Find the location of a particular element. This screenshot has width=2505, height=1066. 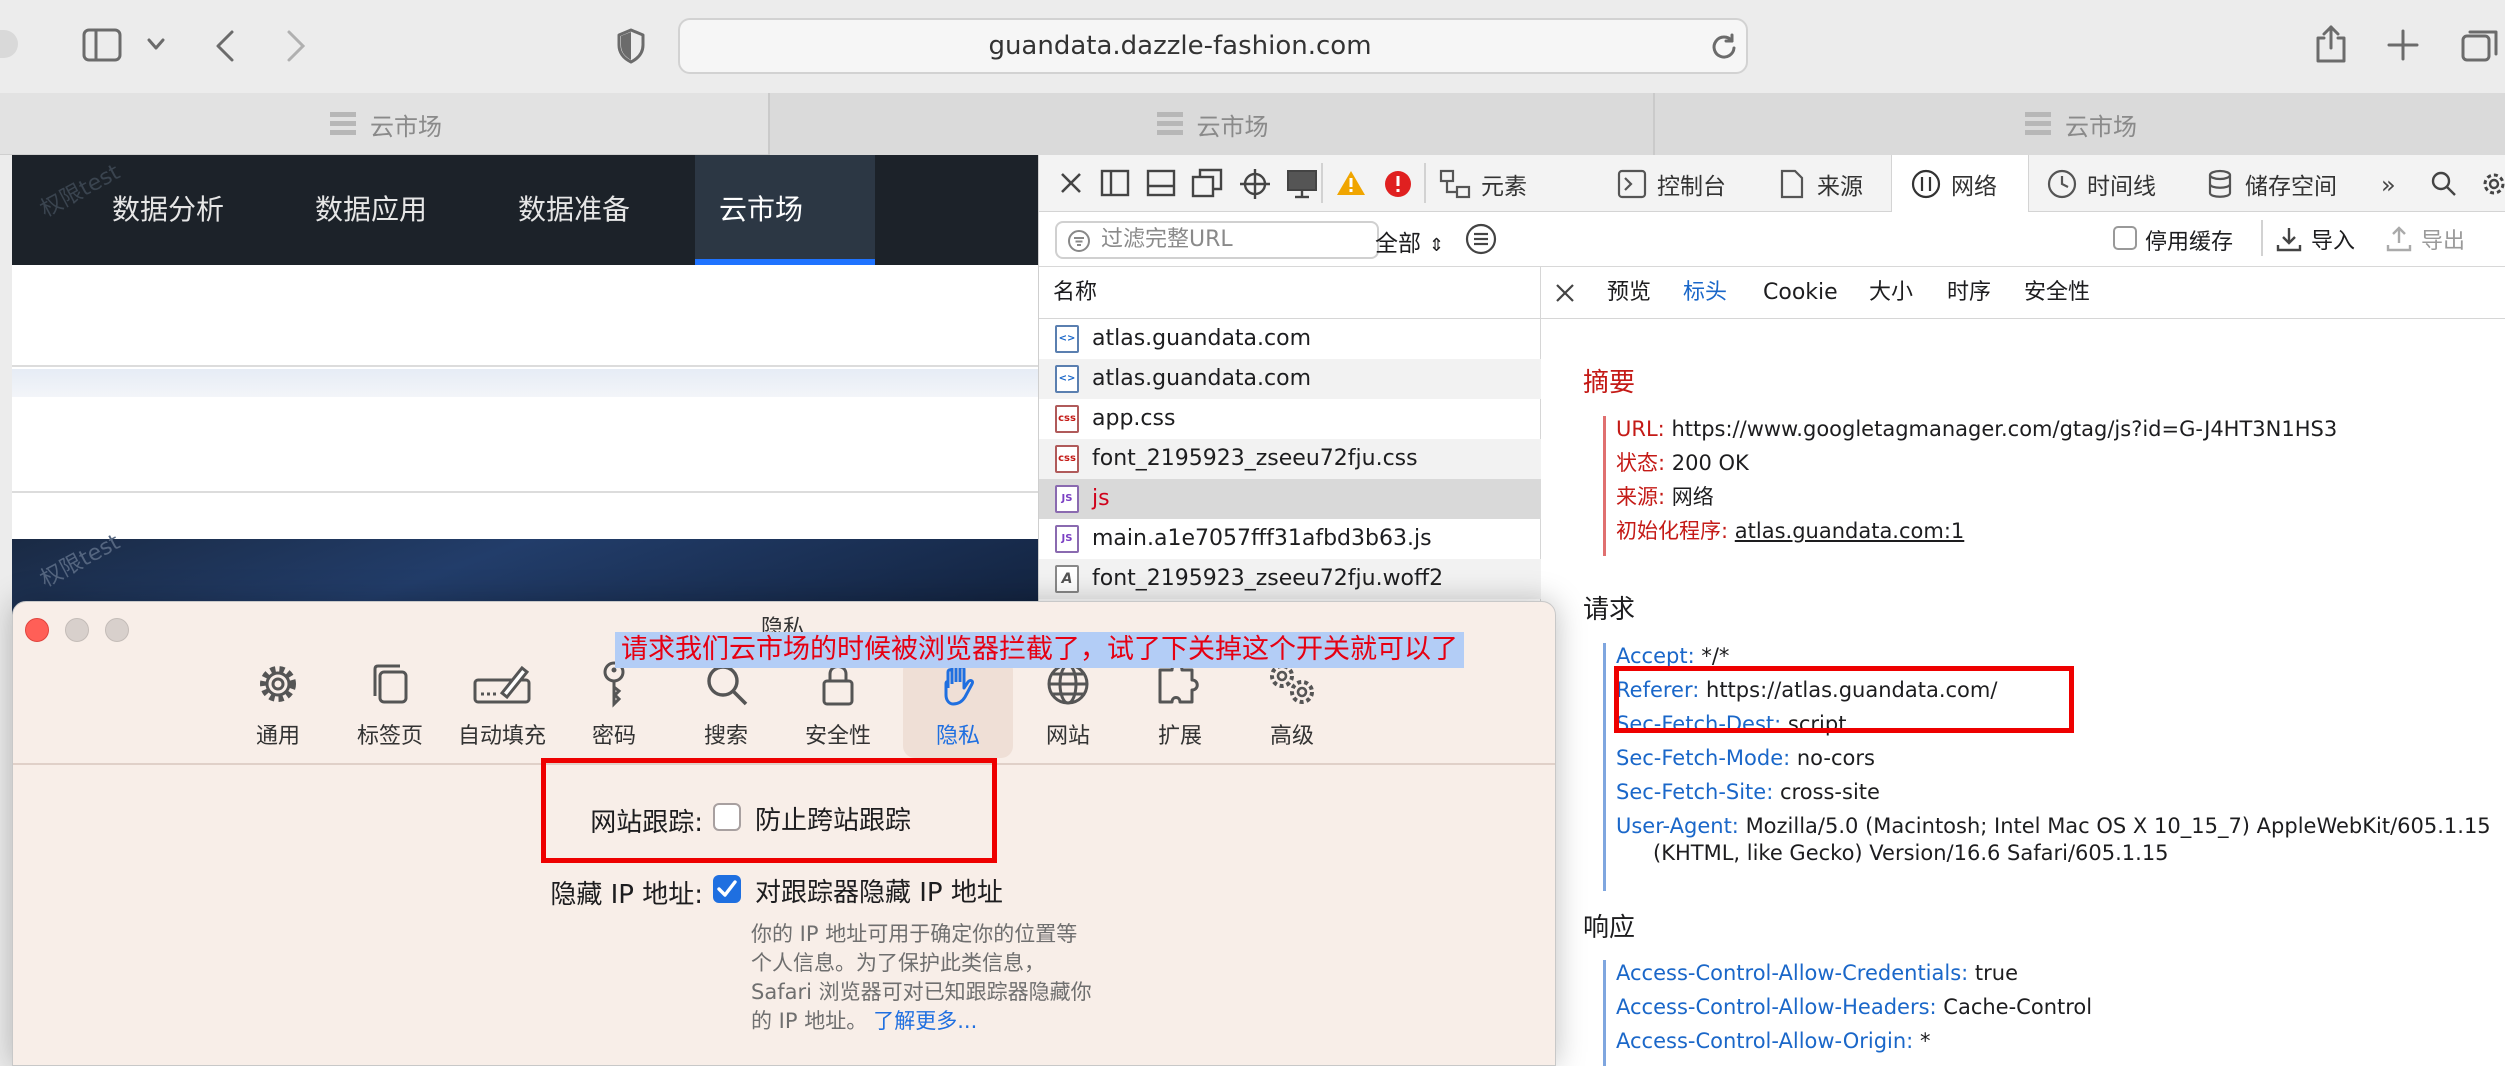

detail-tab-preview: 预览 is located at coordinates (1629, 293).